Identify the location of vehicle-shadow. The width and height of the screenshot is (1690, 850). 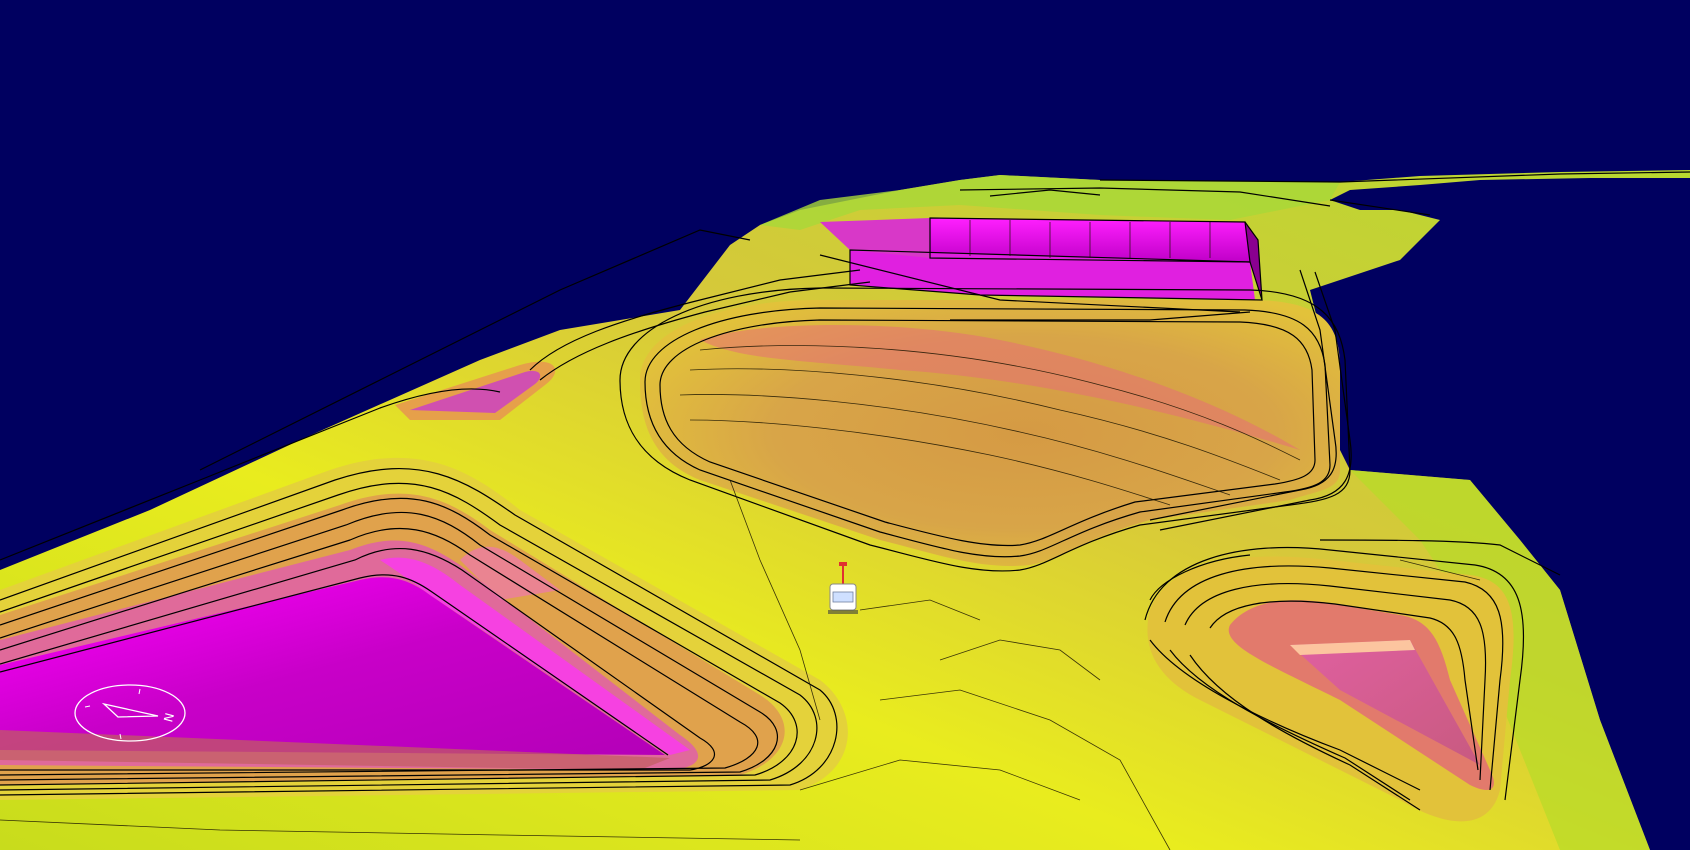
(843, 612).